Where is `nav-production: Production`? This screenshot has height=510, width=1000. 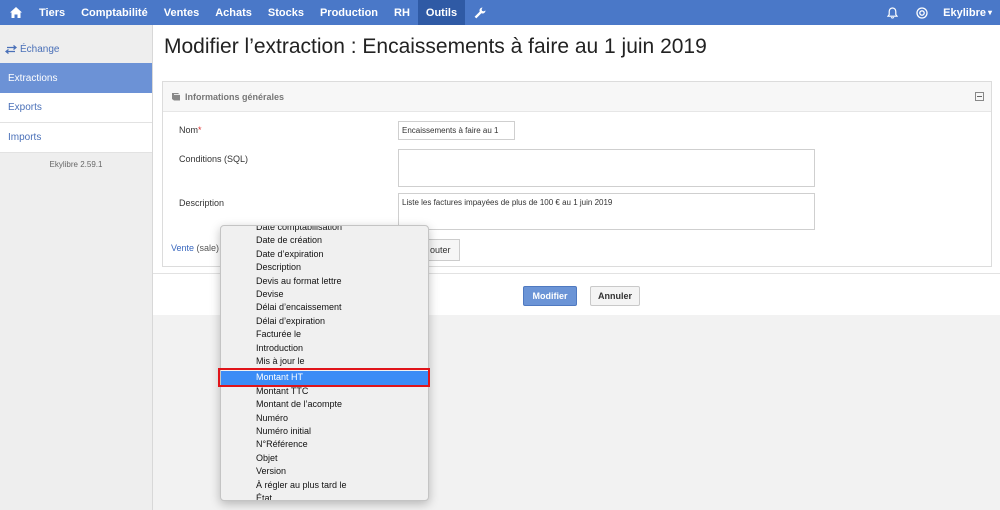
nav-production: Production is located at coordinates (349, 12).